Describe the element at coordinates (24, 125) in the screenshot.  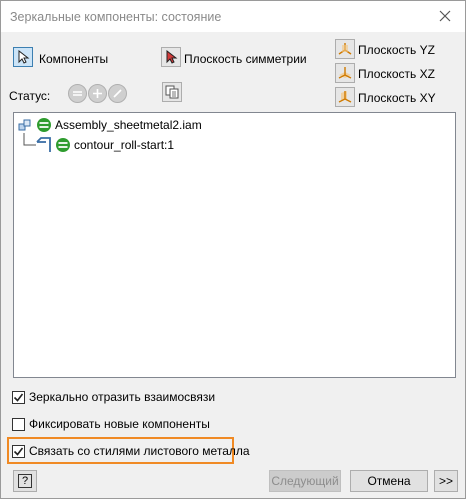
I see `assembly-icon` at that location.